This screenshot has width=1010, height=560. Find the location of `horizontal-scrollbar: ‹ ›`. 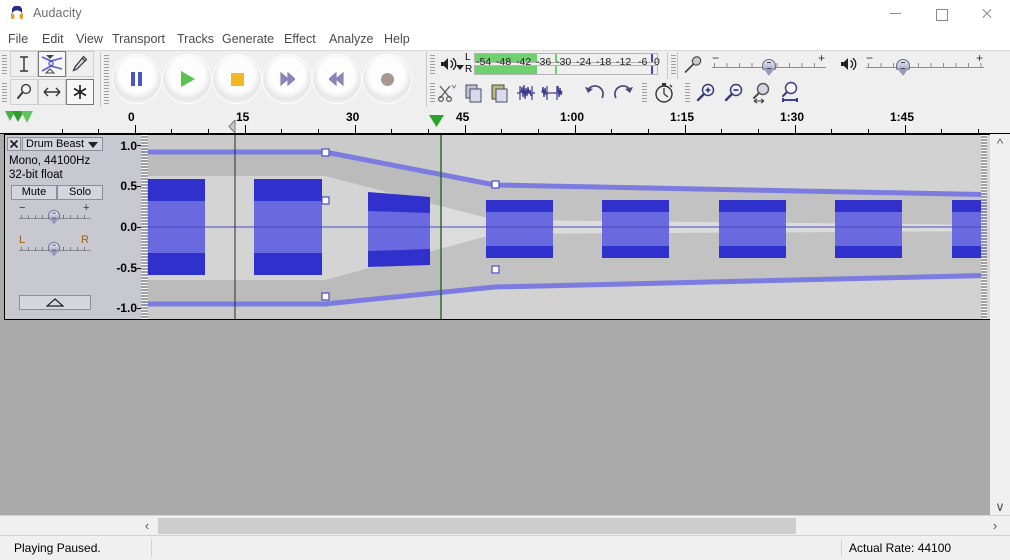

horizontal-scrollbar: ‹ › is located at coordinates (505, 525).